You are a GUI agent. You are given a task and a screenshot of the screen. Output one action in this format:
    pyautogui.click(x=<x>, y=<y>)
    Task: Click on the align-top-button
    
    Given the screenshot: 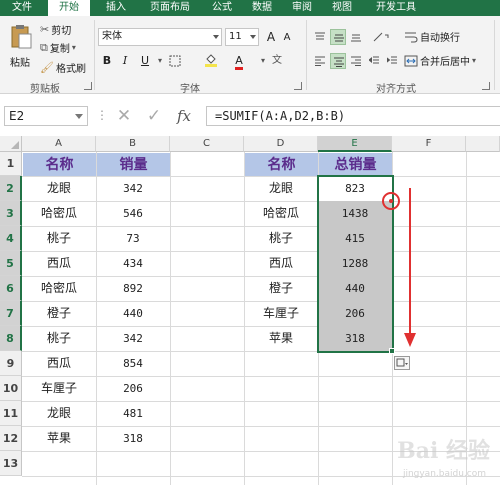 What is the action you would take?
    pyautogui.click(x=320, y=37)
    